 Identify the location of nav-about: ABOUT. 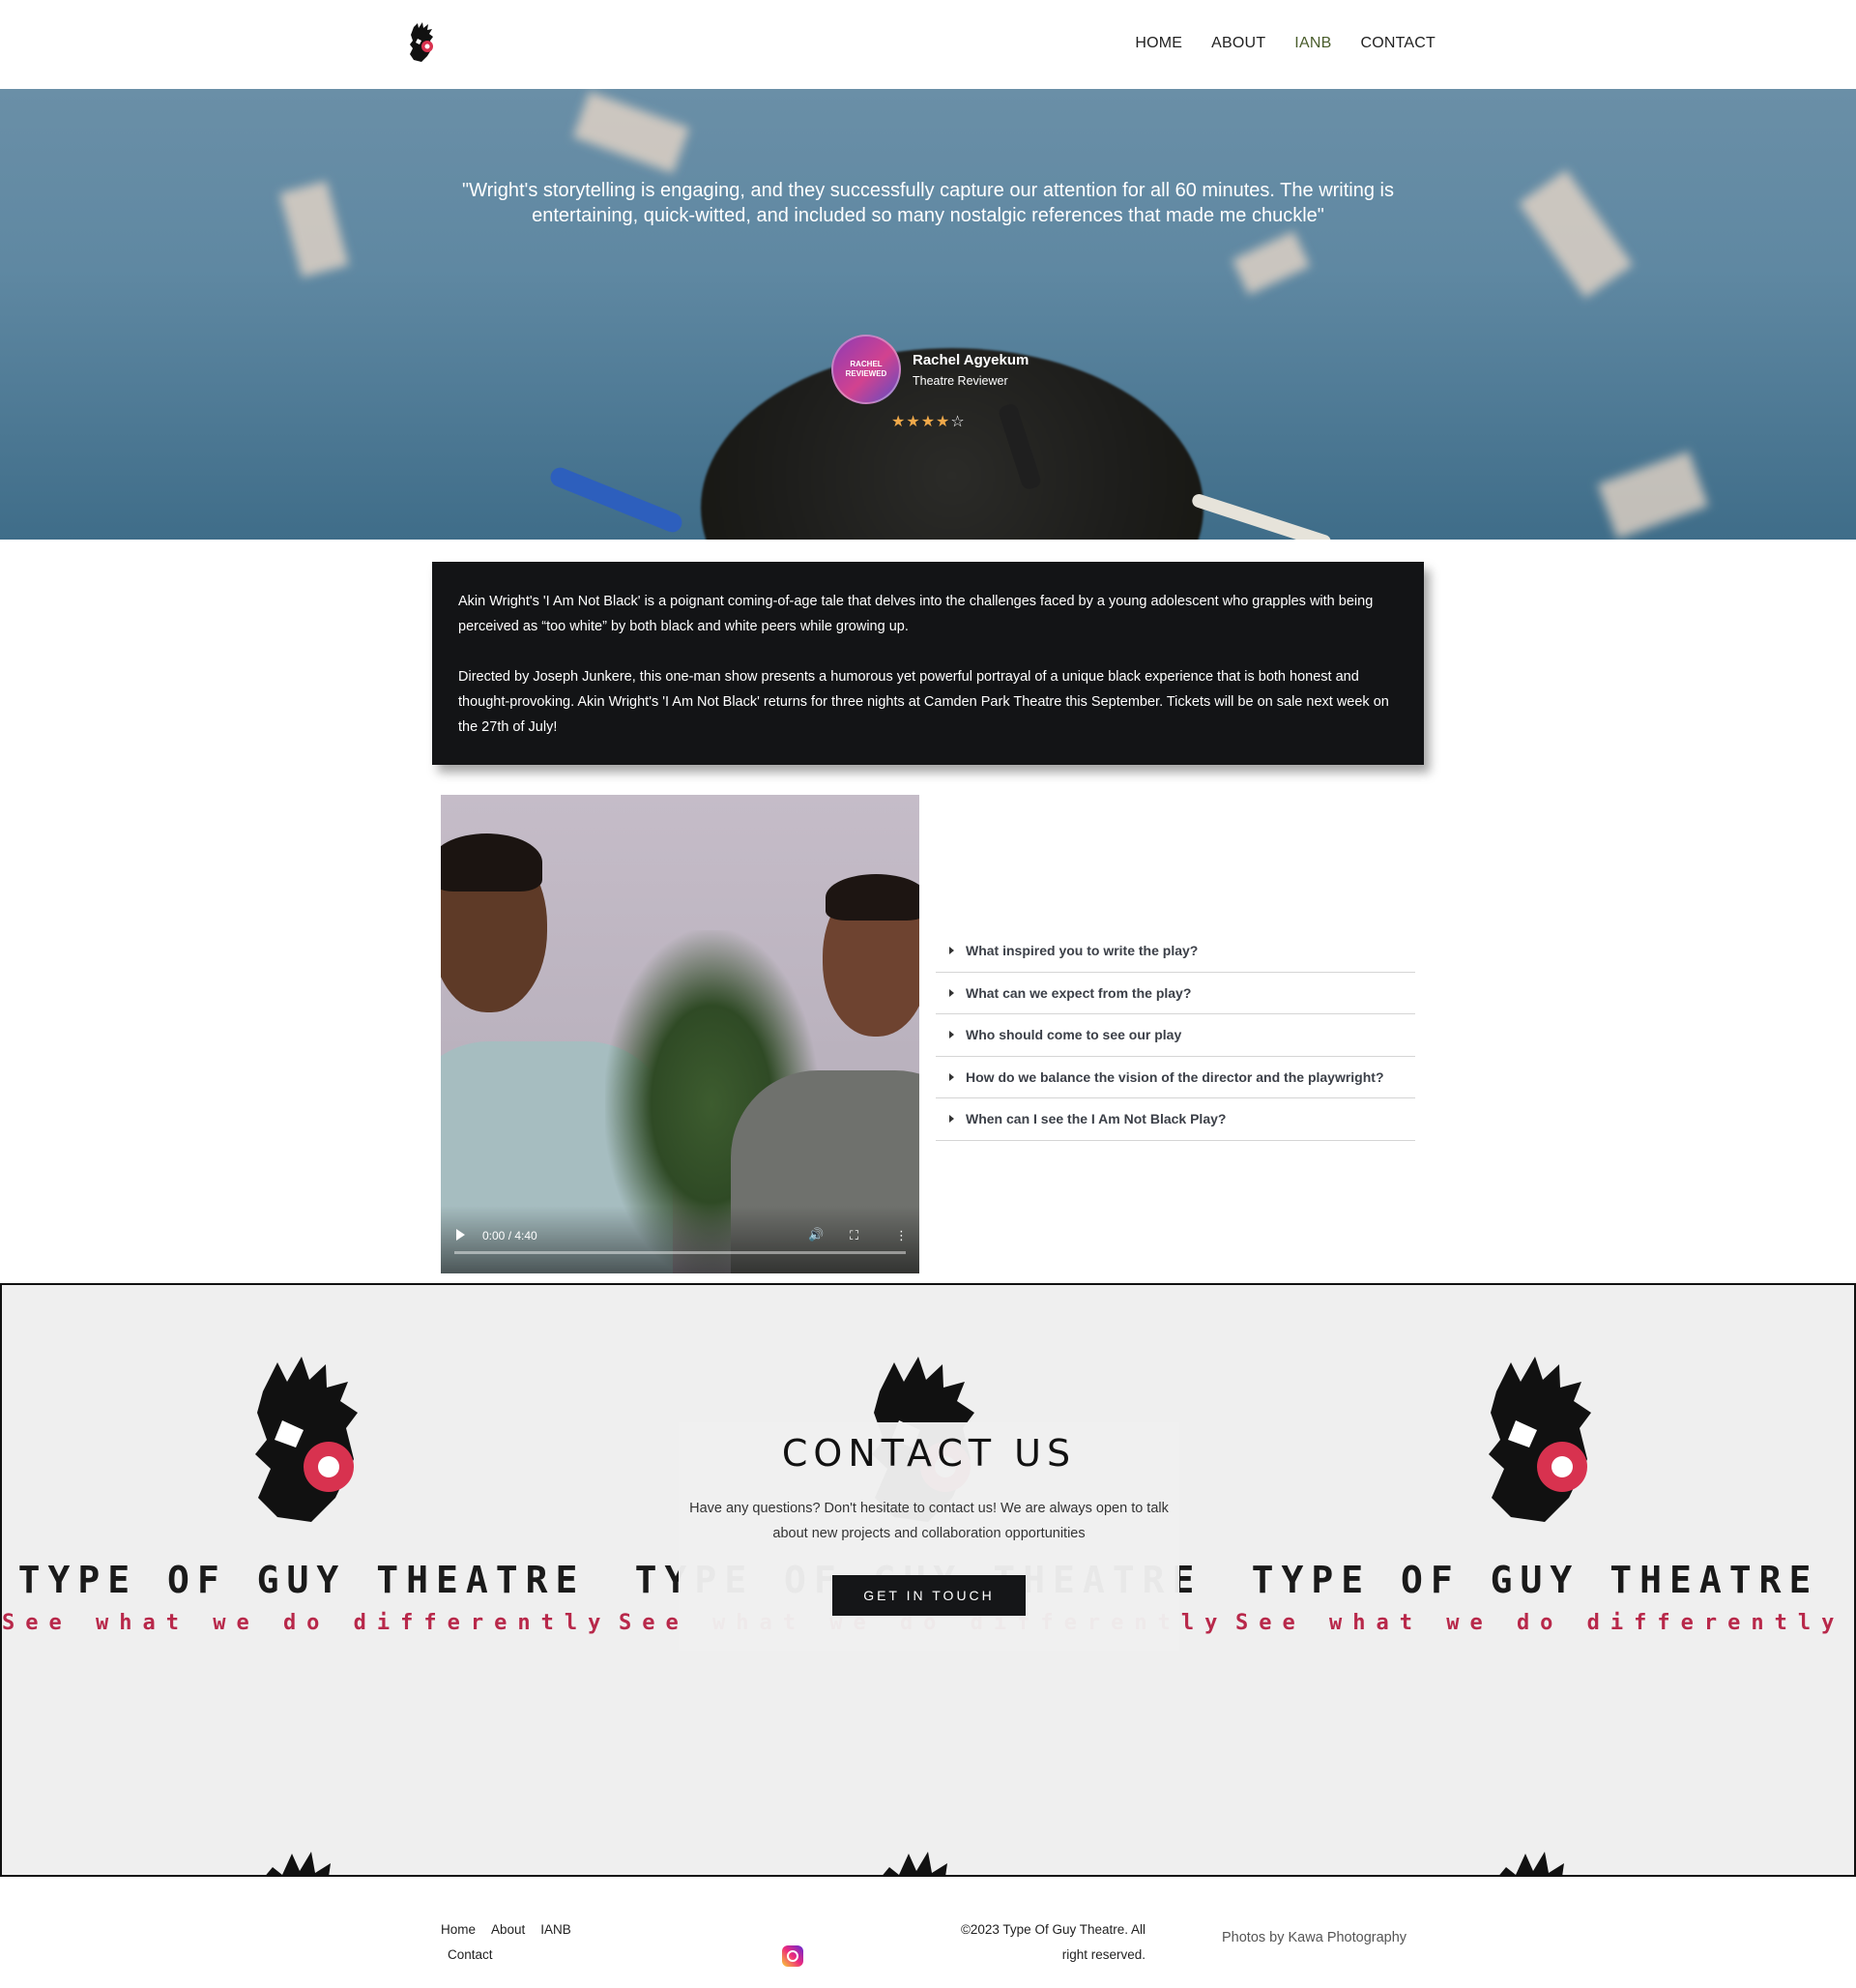
(1238, 43).